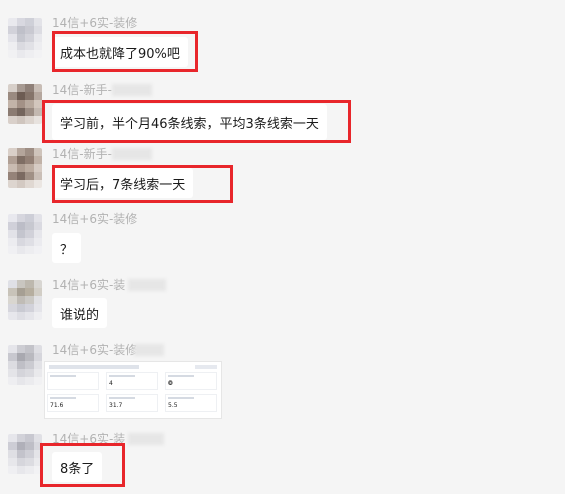 The image size is (565, 494). I want to click on sender-name: 14信+6实-装, so click(89, 285).